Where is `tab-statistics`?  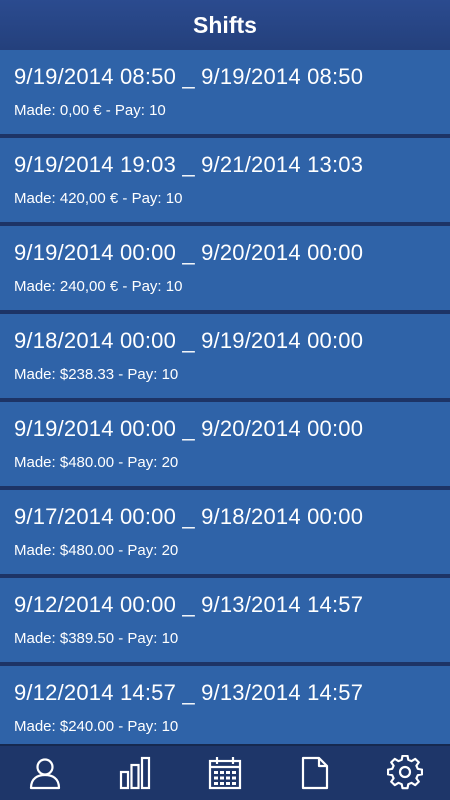
tab-statistics is located at coordinates (135, 773).